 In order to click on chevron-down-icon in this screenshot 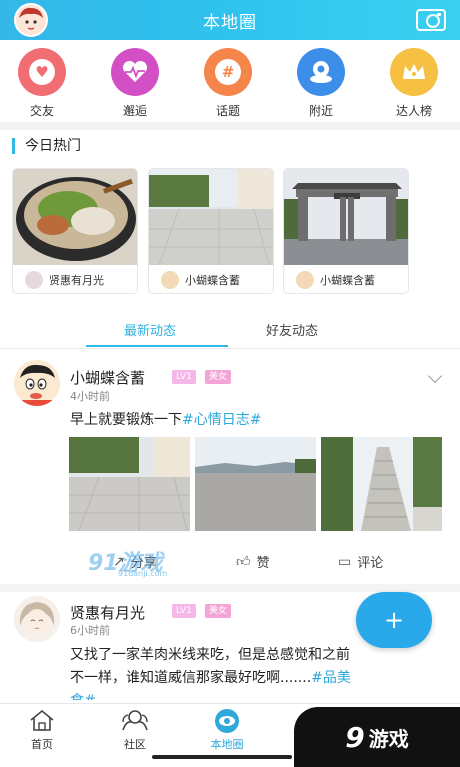, I will do `click(435, 376)`.